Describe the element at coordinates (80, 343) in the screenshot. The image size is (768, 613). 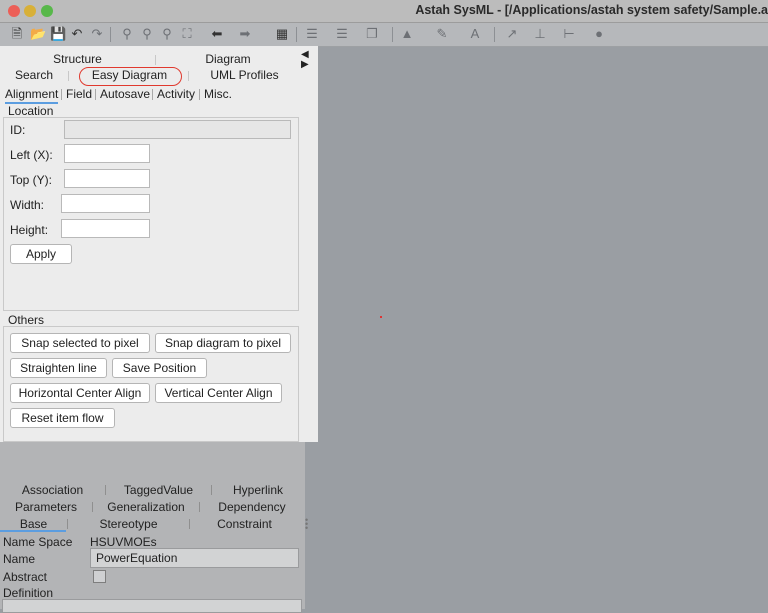
I see `snap-selected-button: Snap selected to pixel` at that location.